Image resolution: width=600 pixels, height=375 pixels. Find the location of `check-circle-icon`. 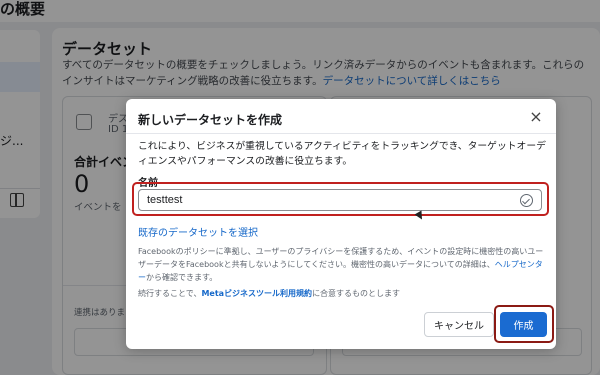

check-circle-icon is located at coordinates (526, 200).